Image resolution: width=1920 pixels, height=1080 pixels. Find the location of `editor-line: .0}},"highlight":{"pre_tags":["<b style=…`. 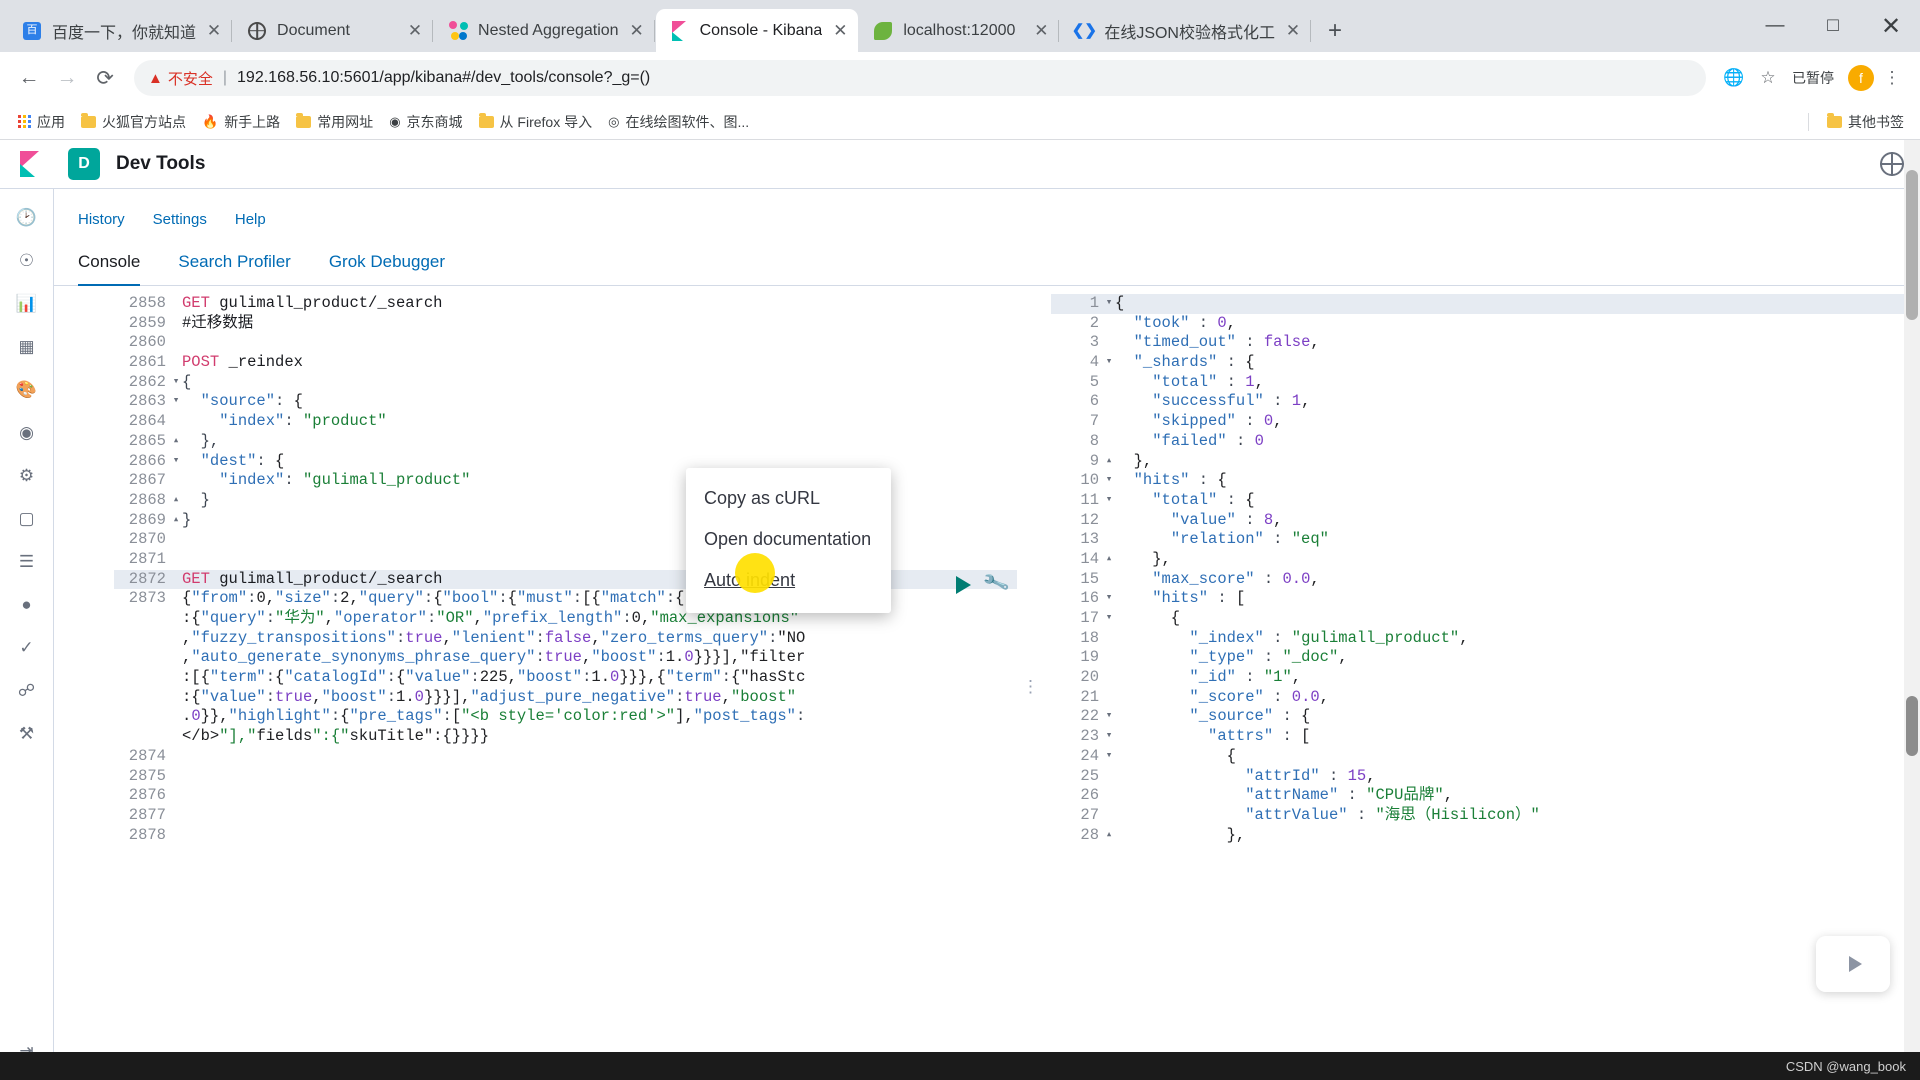

editor-line: .0}},"highlight":{"pre_tags":["<b style=… is located at coordinates (565, 717).